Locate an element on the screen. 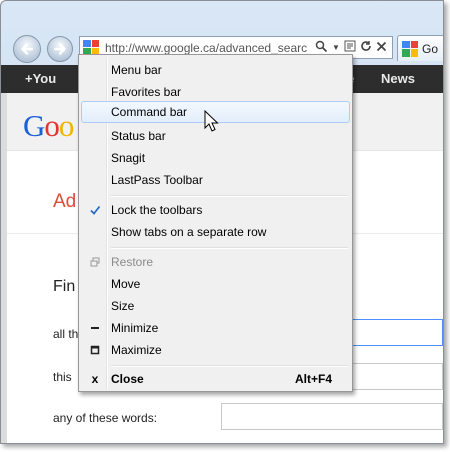 This screenshot has height=452, width=450. page-left-edge is located at coordinates (4, 268).